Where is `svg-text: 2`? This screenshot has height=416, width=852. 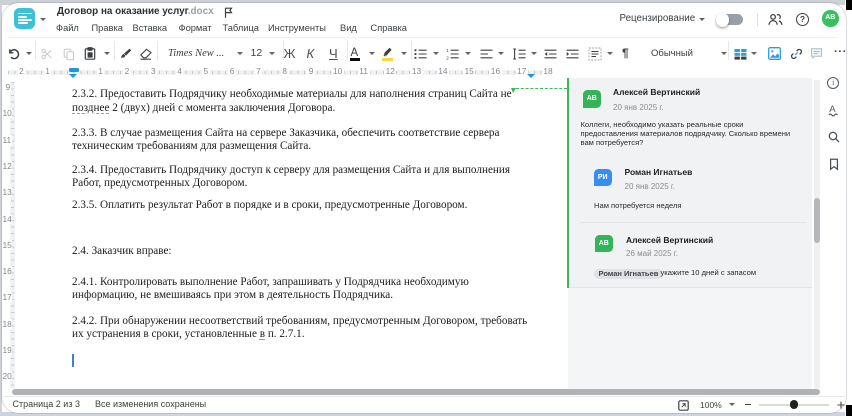
svg-text: 2 is located at coordinates (447, 57).